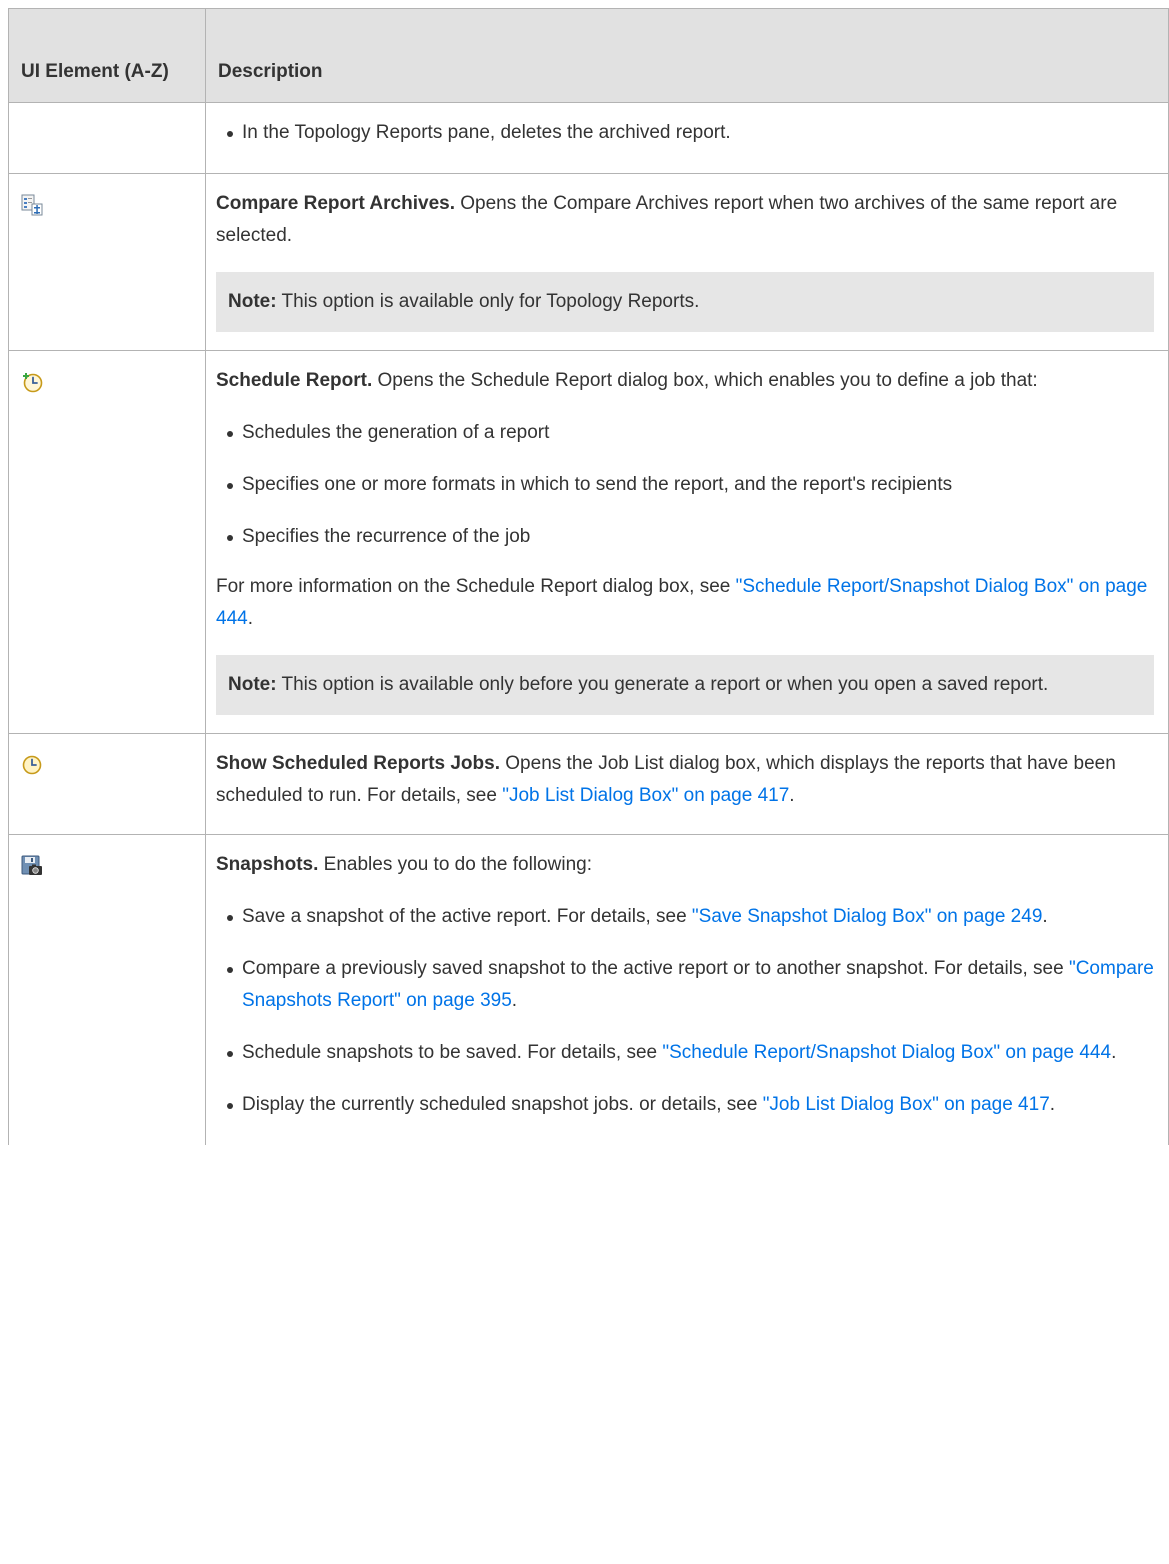  I want to click on clock-icon, so click(32, 765).